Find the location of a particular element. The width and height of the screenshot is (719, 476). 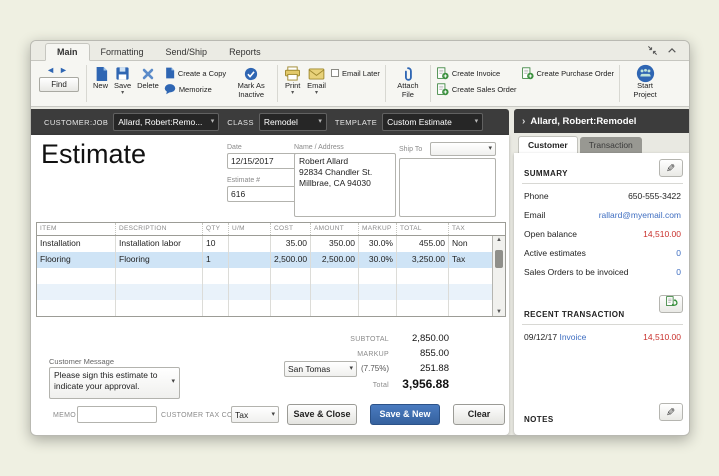

clear-button: Clear is located at coordinates (479, 414).